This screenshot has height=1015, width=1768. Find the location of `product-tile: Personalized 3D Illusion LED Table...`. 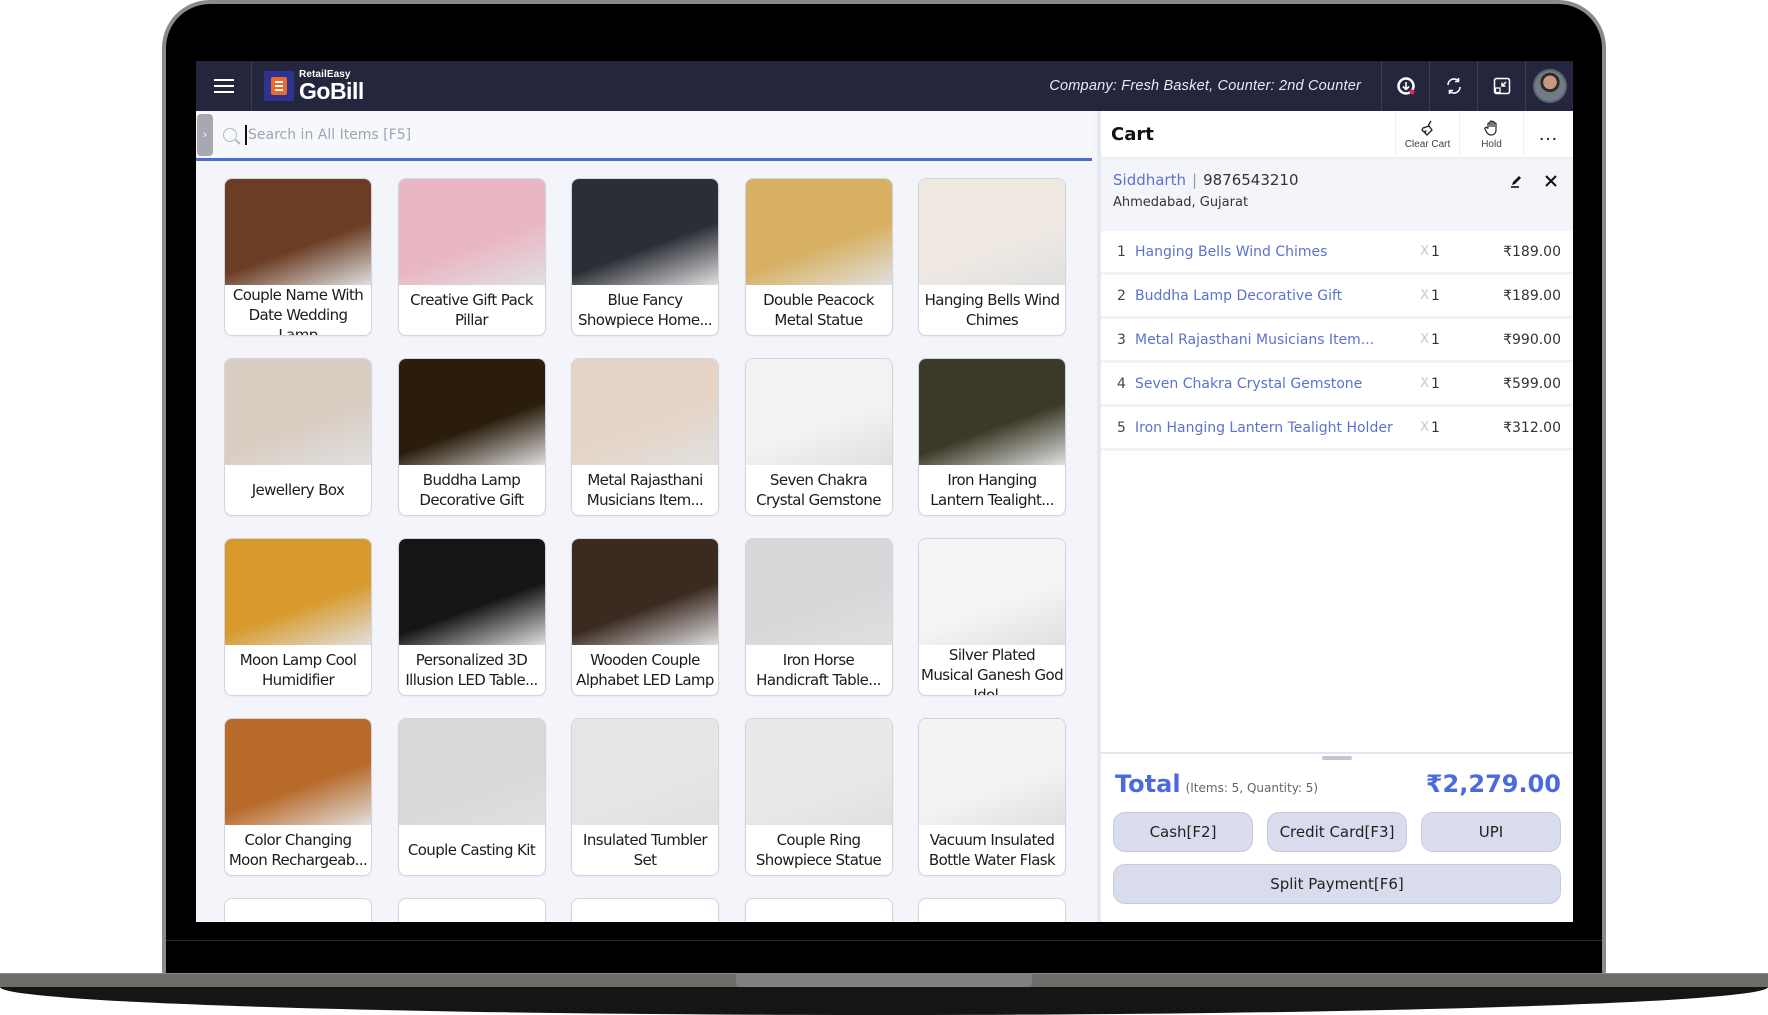

product-tile: Personalized 3D Illusion LED Table... is located at coordinates (471, 617).